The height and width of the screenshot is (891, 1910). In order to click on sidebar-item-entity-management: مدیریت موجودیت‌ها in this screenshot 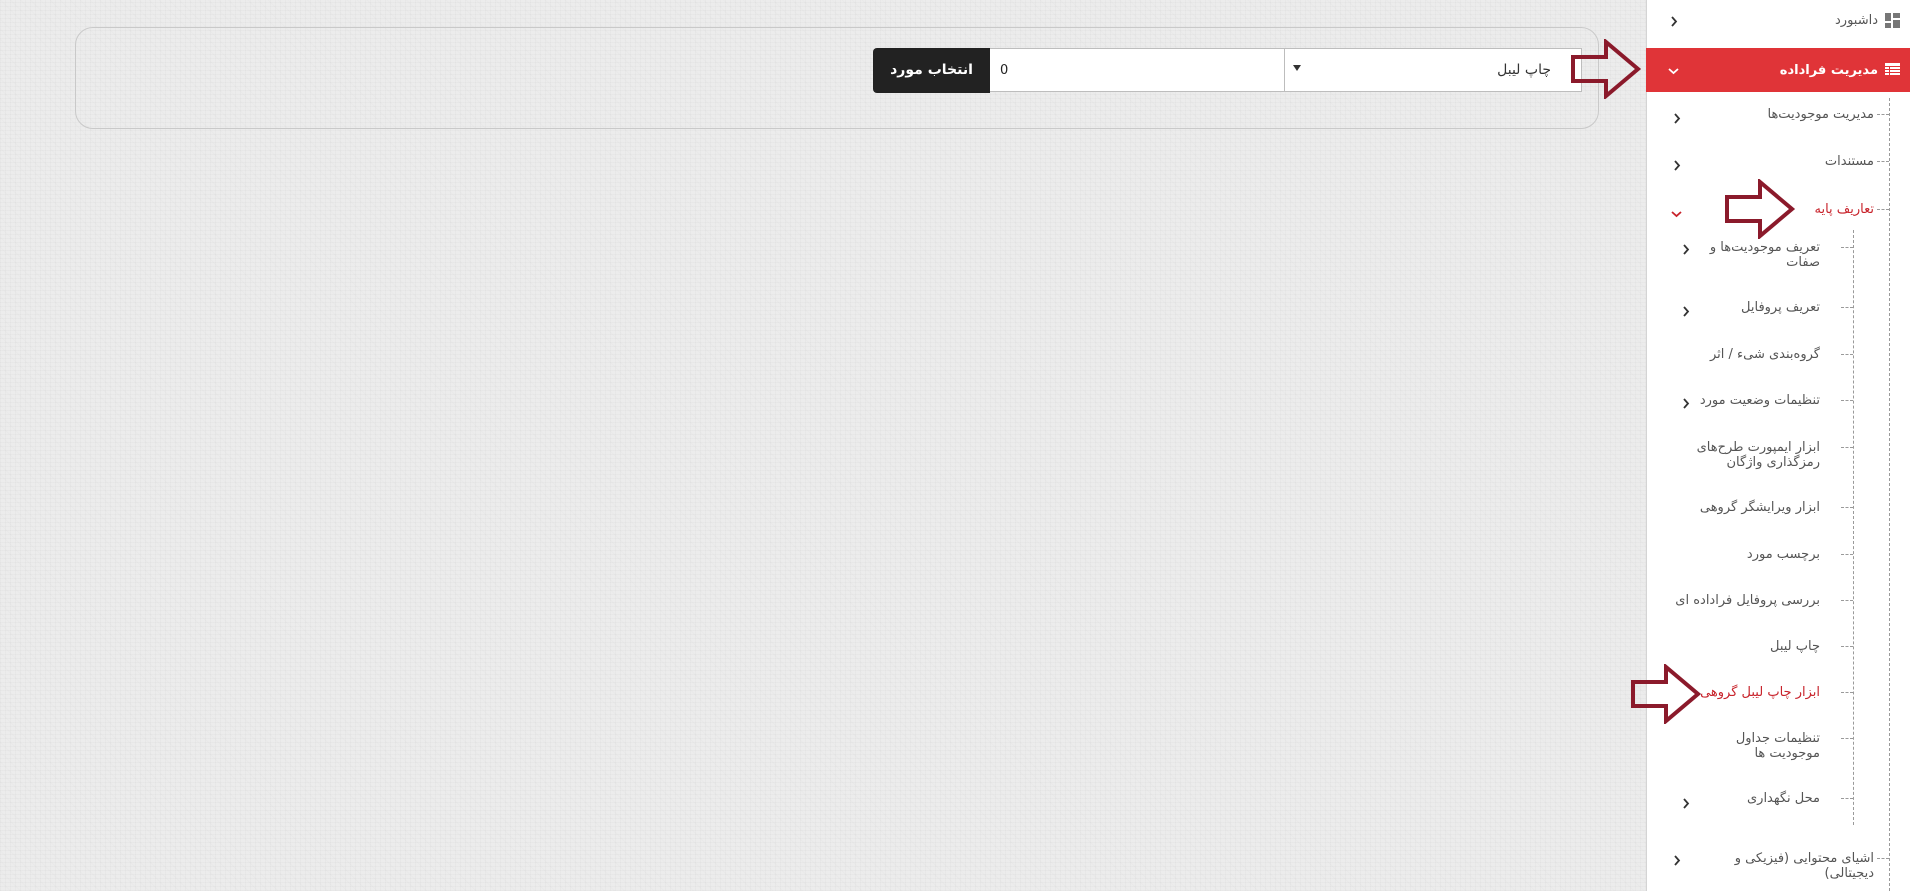, I will do `click(1778, 118)`.